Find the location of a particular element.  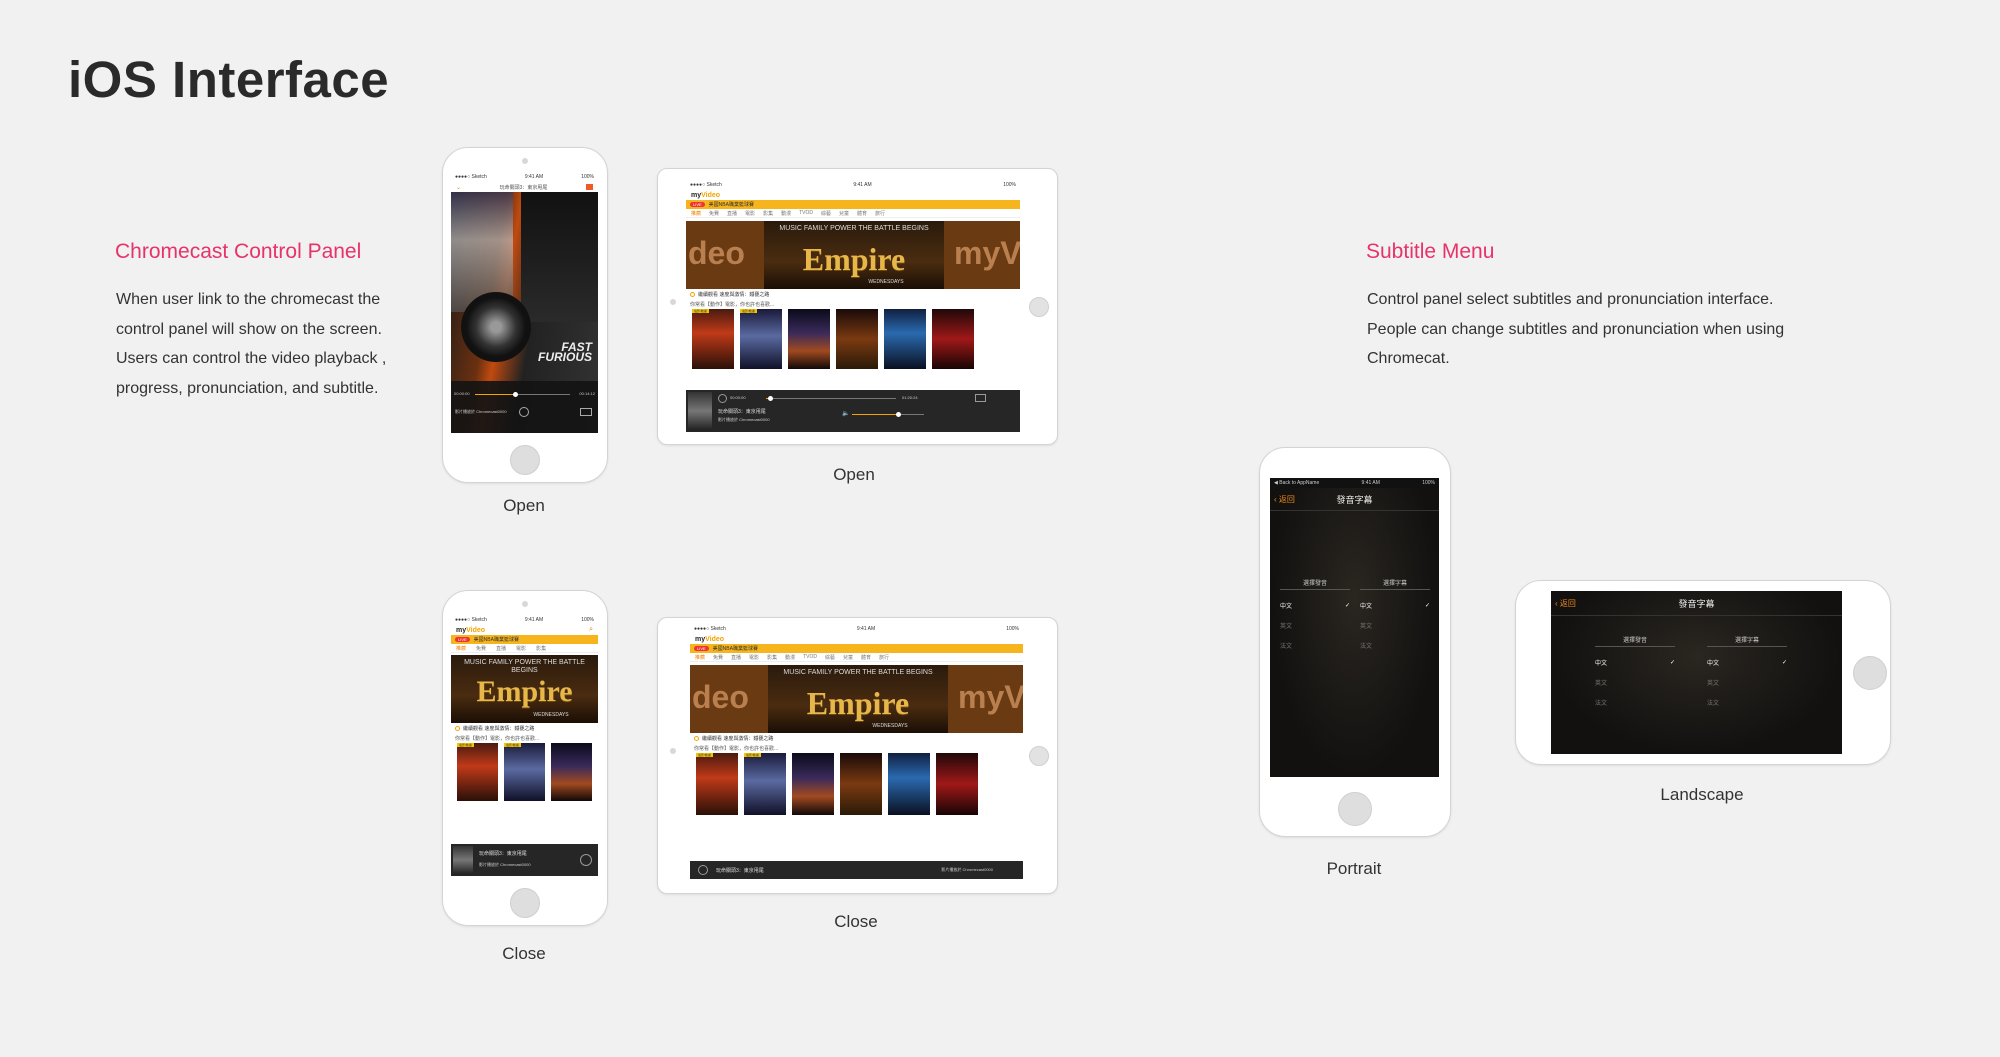

caption-phone-close: Close is located at coordinates (524, 953).